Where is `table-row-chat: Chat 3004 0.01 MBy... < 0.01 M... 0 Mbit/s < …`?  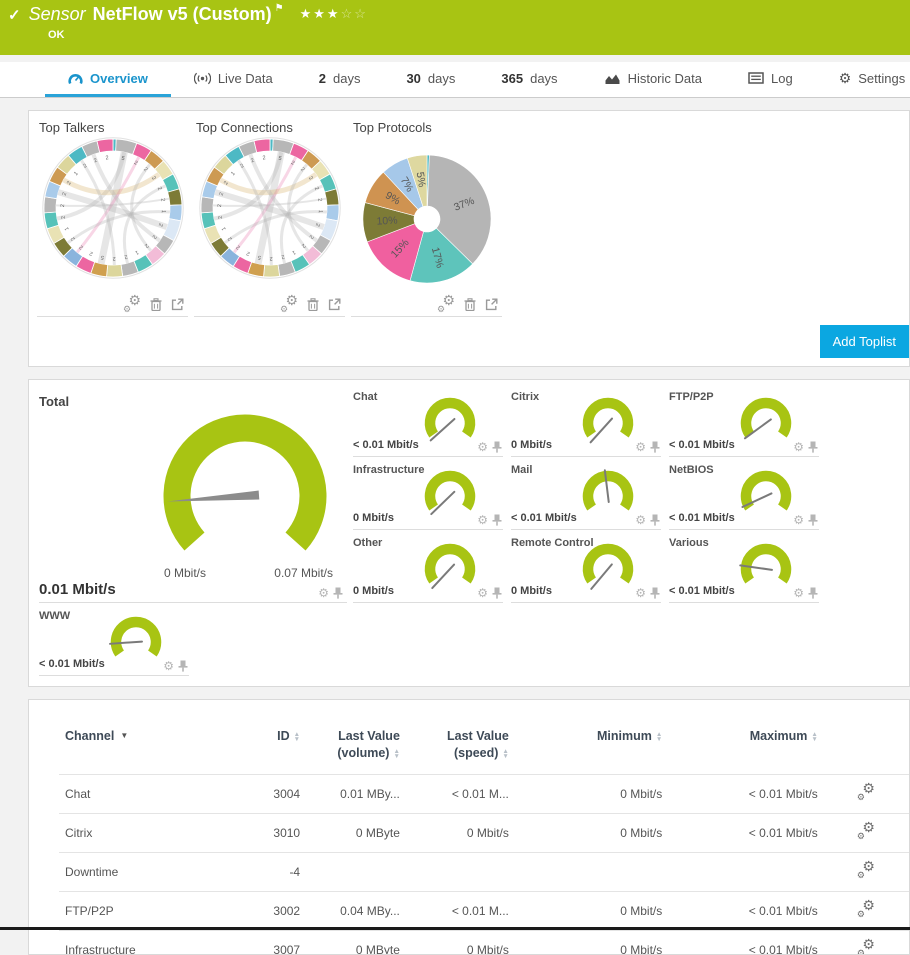
table-row-chat: Chat 3004 0.01 MBy... < 0.01 M... 0 Mbit/s < … is located at coordinates (484, 793).